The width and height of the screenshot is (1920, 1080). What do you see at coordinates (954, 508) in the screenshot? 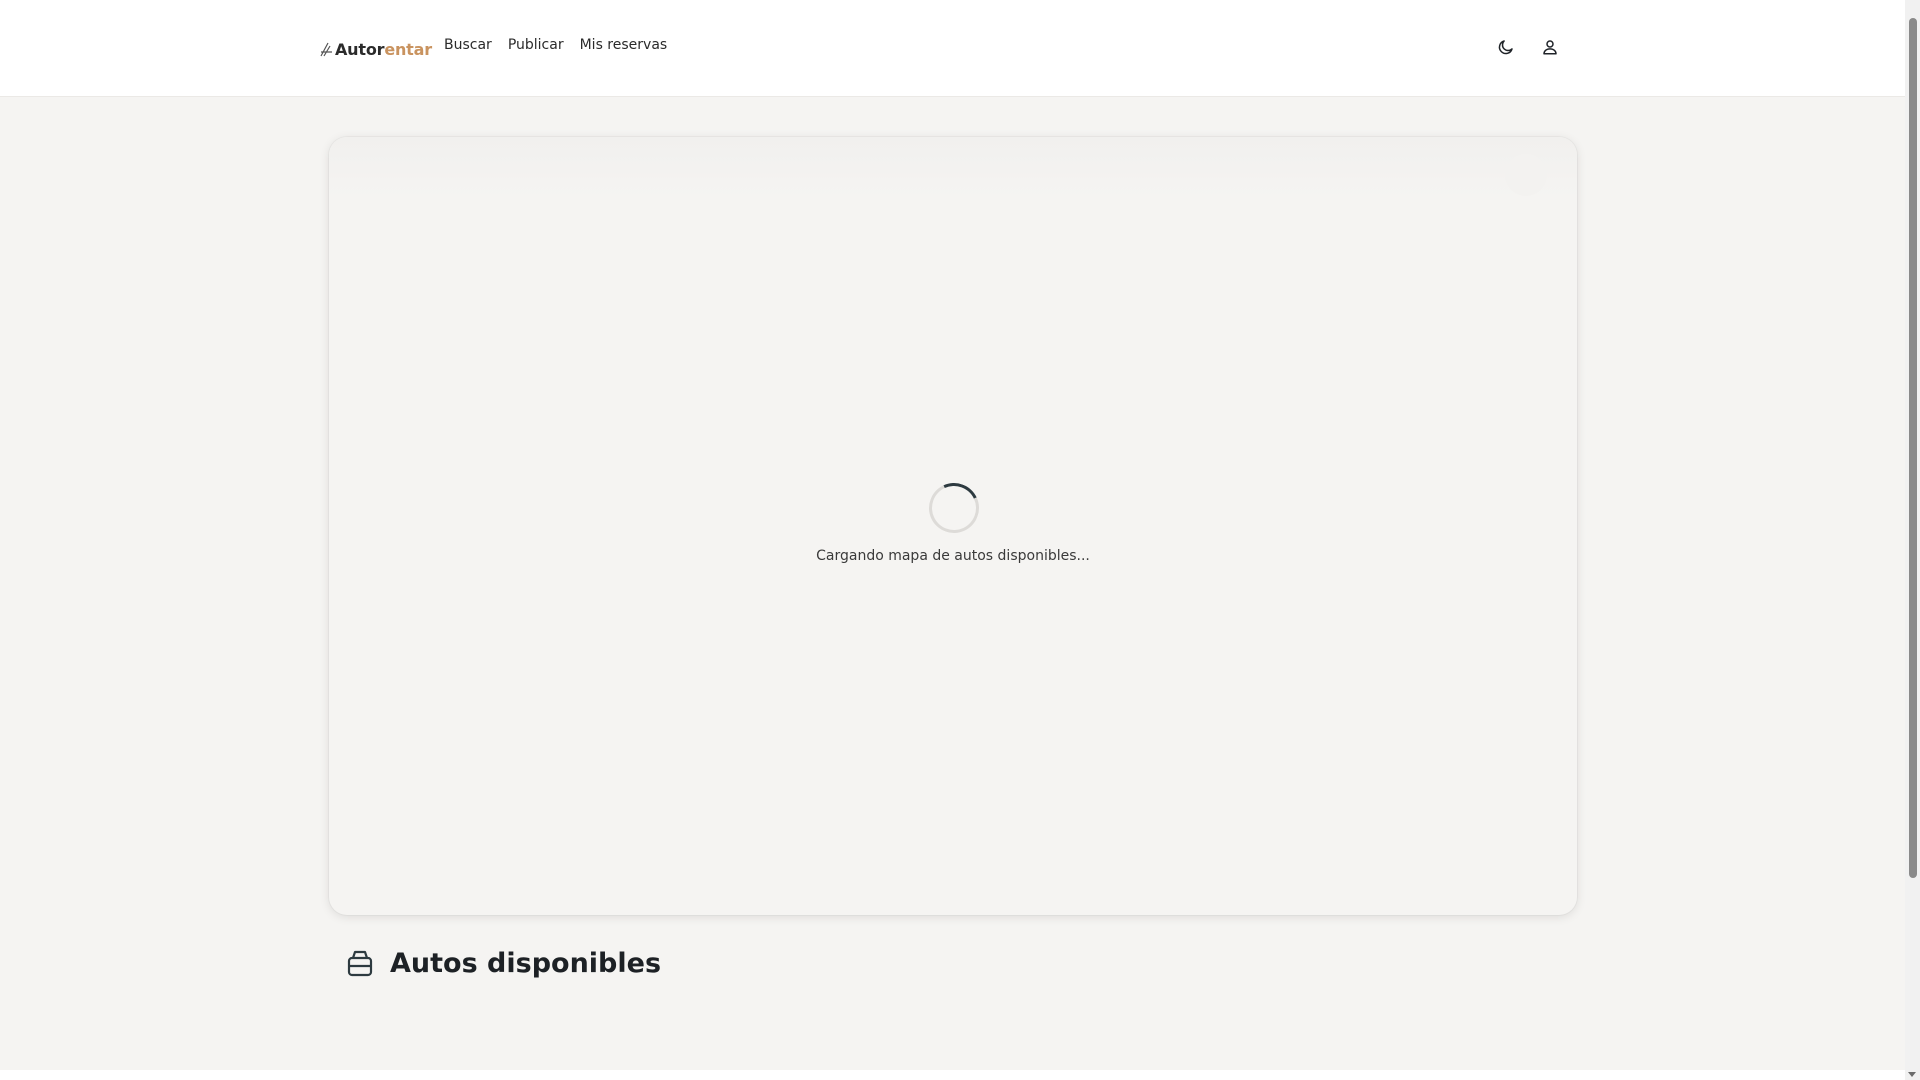
I see `loading-spinner` at bounding box center [954, 508].